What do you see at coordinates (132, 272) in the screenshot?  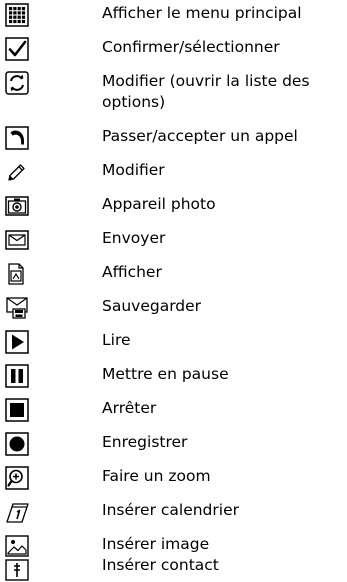 I see `list-item-label: Afficher` at bounding box center [132, 272].